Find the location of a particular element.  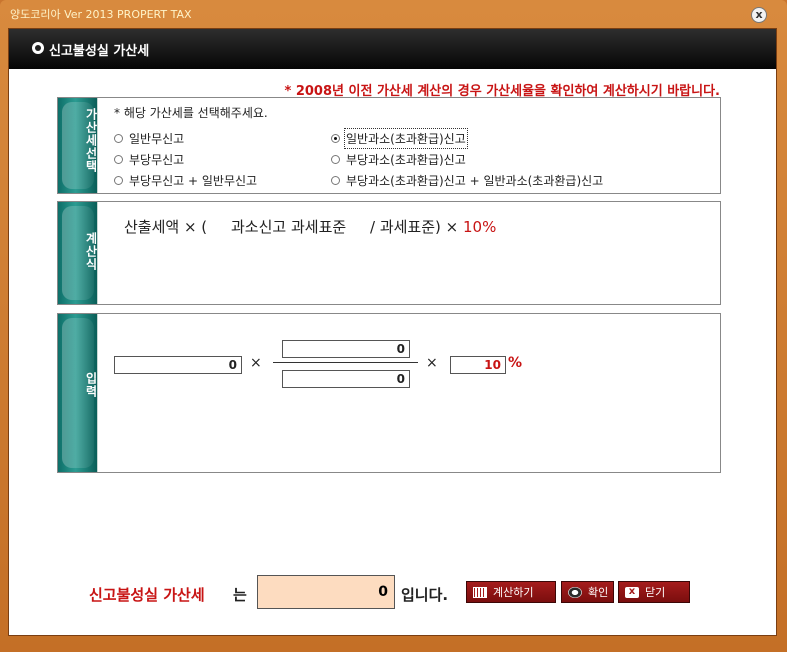

radio-general-underreport: 일반과소(초과환급)신고 is located at coordinates (399, 138).